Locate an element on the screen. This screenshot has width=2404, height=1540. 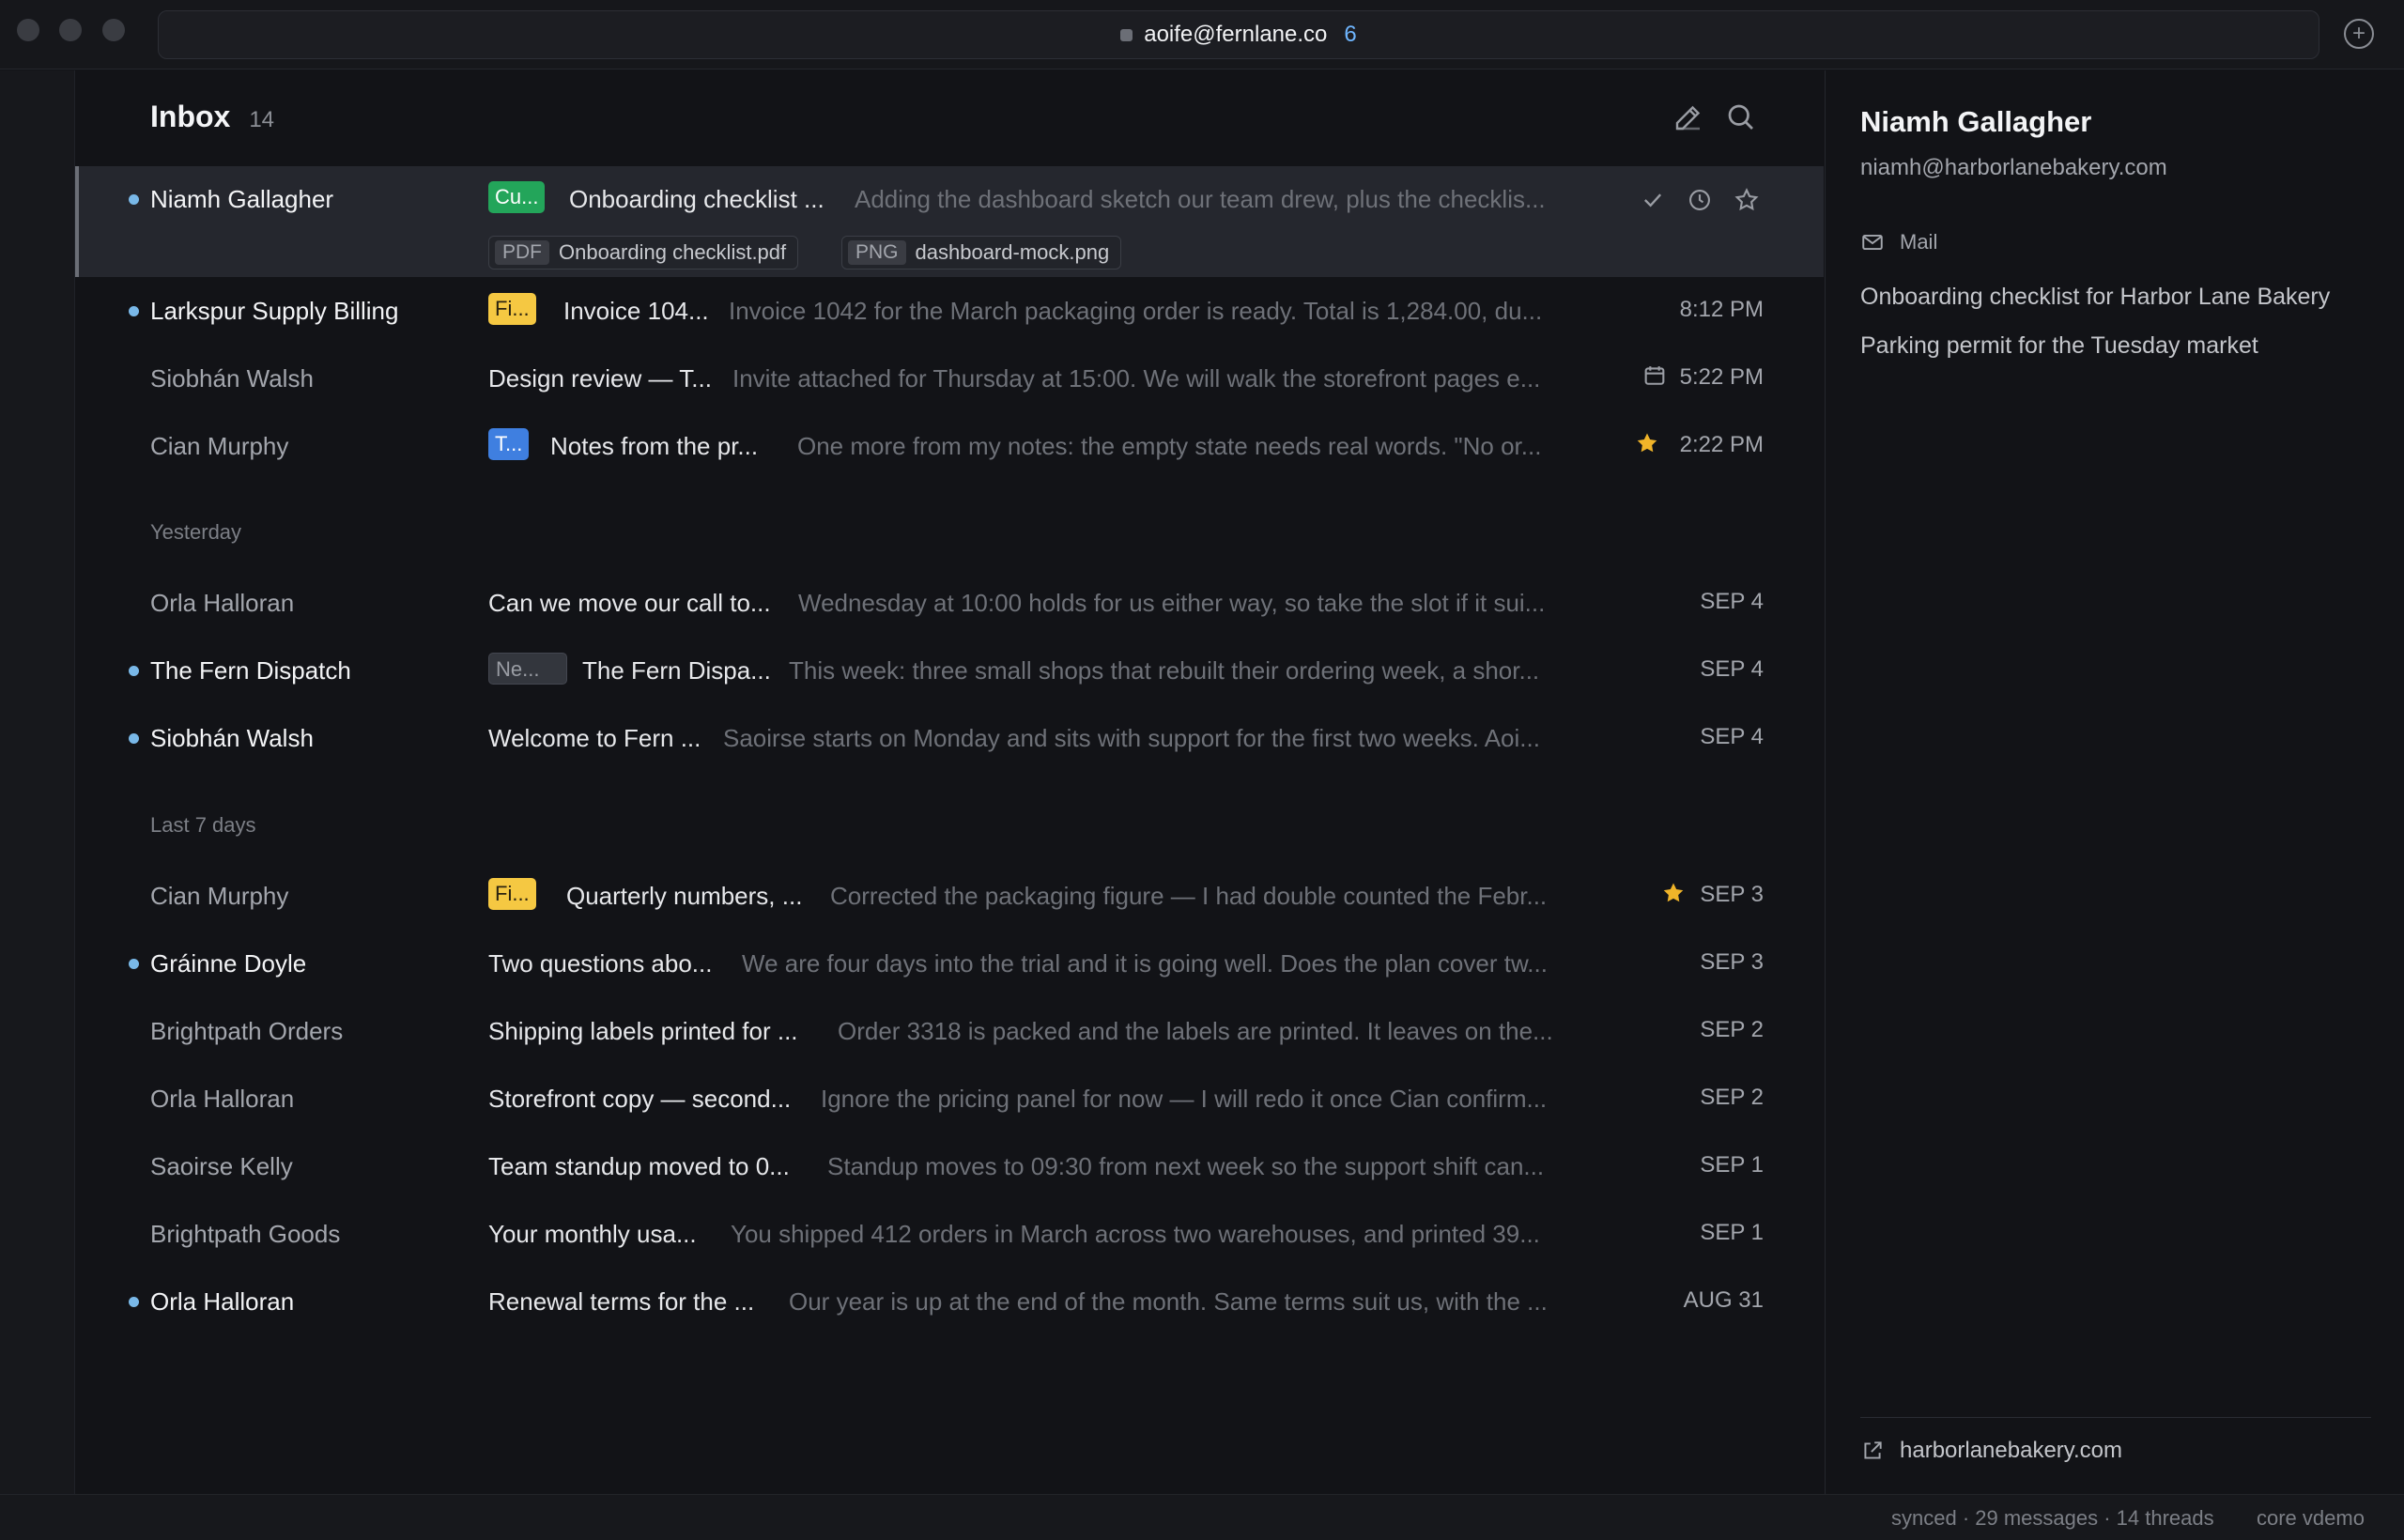
build-info: core vdemo is located at coordinates (2311, 1518).